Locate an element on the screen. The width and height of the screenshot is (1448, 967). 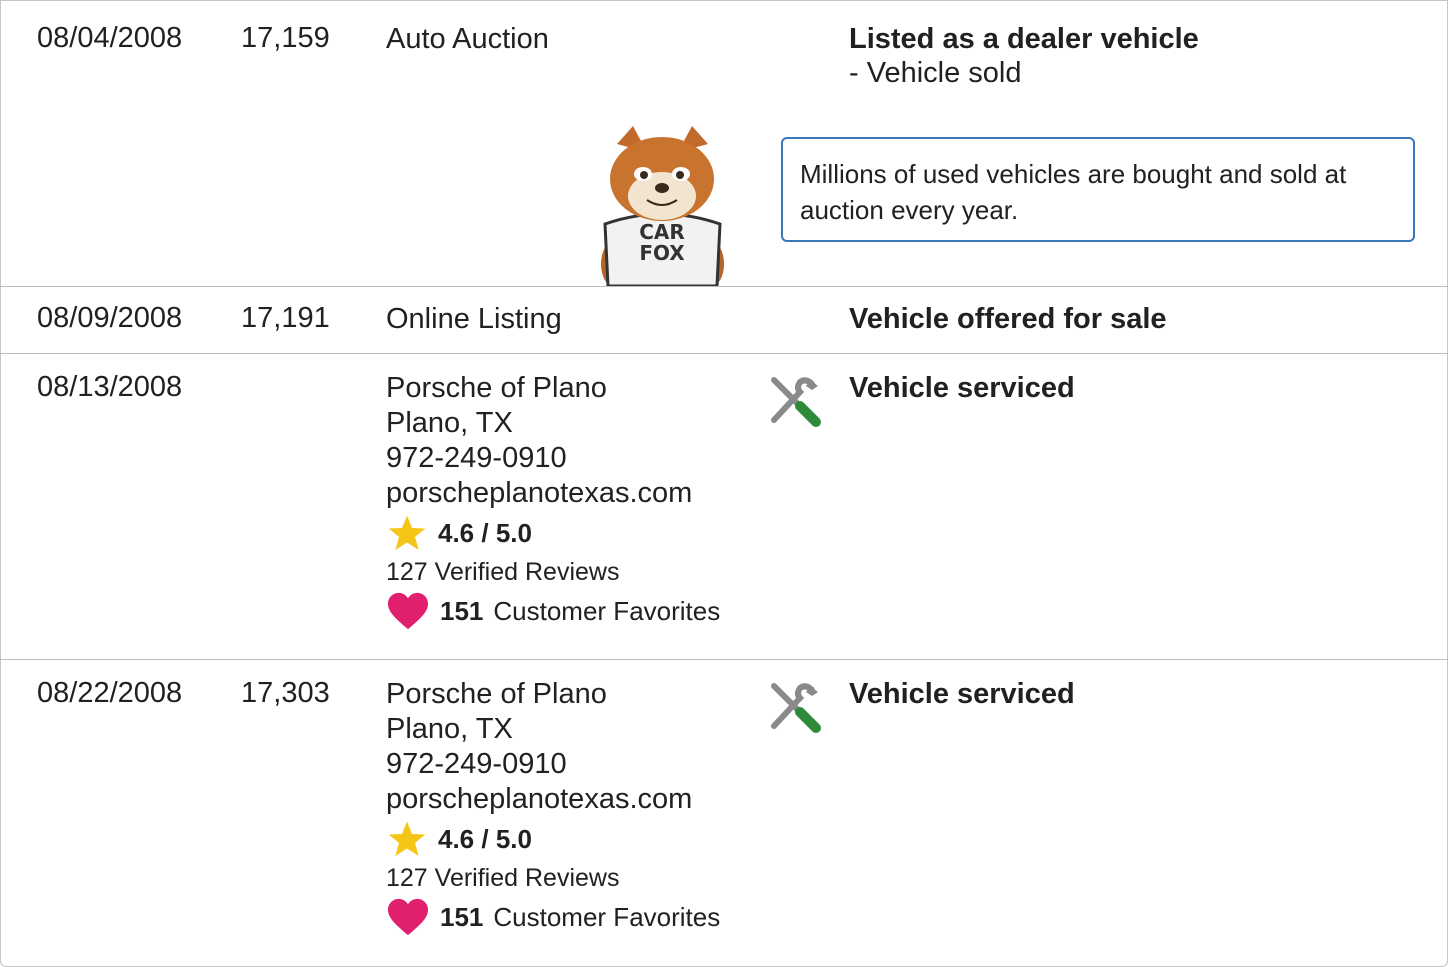
mascot-shirt-text: FOX is located at coordinates (662, 253).